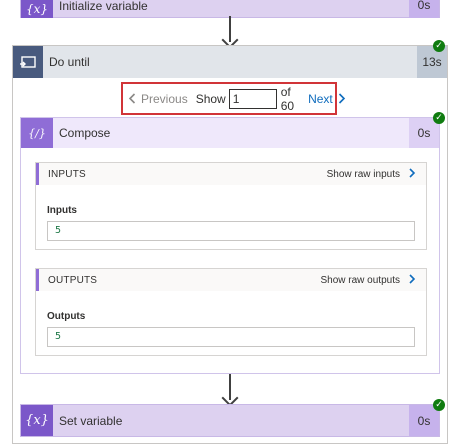 Image resolution: width=474 pixels, height=444 pixels. I want to click on outputs-section-header: OUTPUTS Show raw outputs, so click(231, 280).